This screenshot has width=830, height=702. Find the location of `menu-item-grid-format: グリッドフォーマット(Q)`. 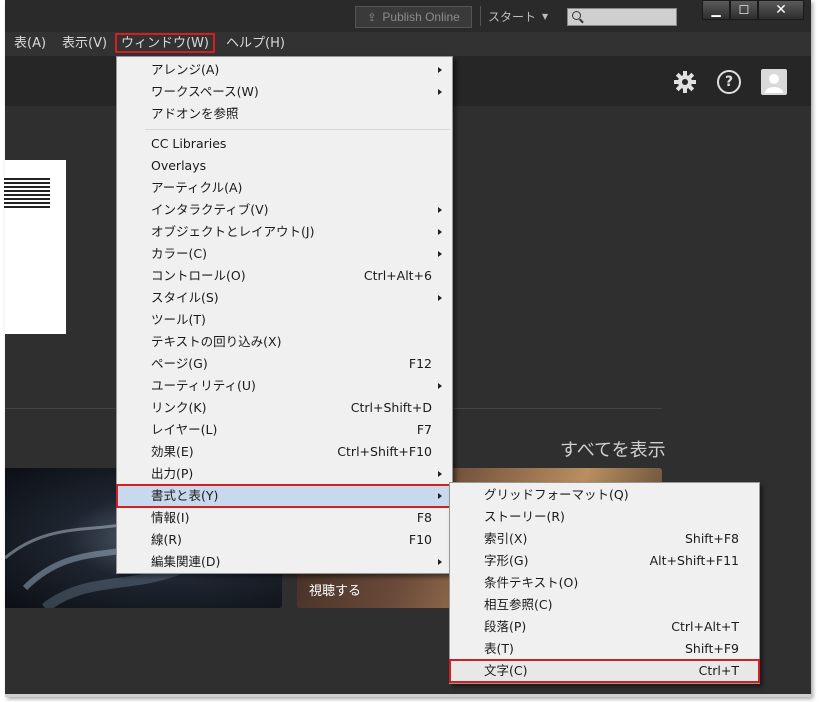

menu-item-grid-format: グリッドフォーマット(Q) is located at coordinates (604, 495).